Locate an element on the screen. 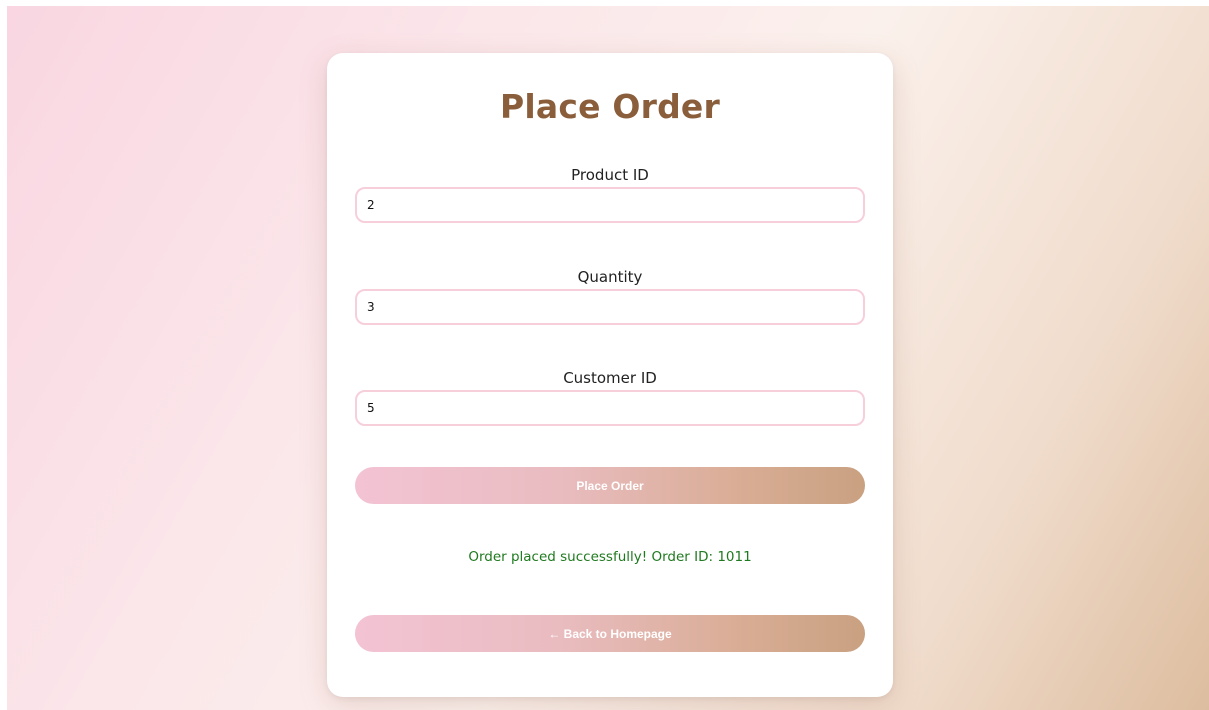 Image resolution: width=1209 pixels, height=710 pixels. quantity-input is located at coordinates (610, 307).